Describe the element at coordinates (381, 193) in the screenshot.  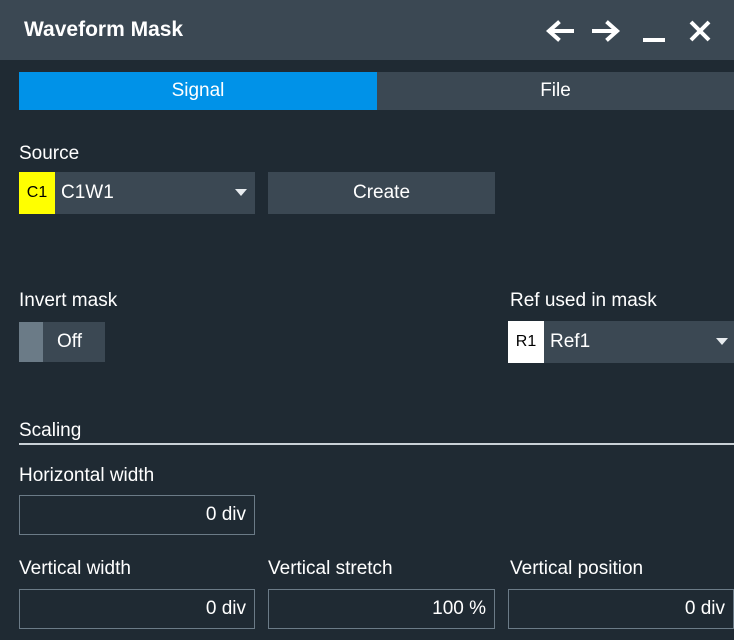
I see `create-button: Create` at that location.